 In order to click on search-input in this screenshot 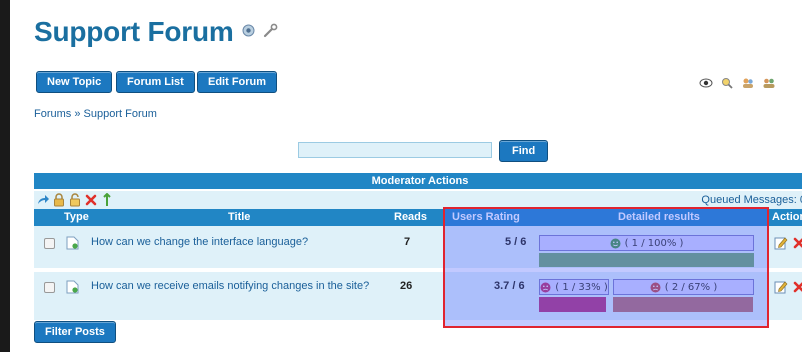, I will do `click(395, 150)`.